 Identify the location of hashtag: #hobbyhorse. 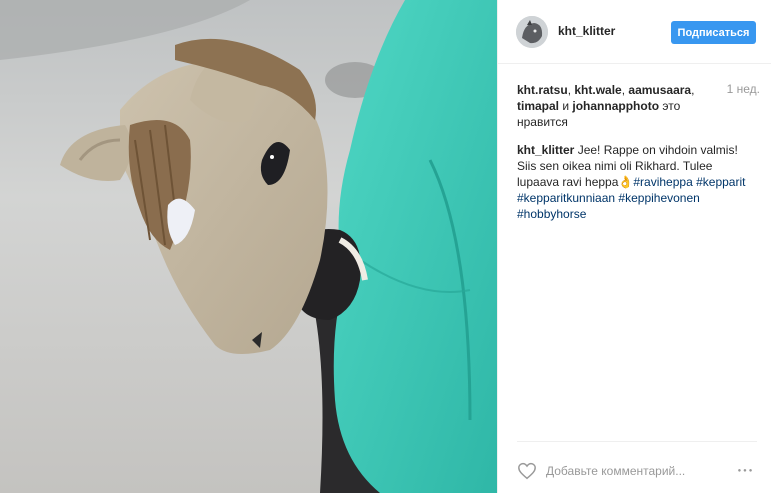
(551, 214).